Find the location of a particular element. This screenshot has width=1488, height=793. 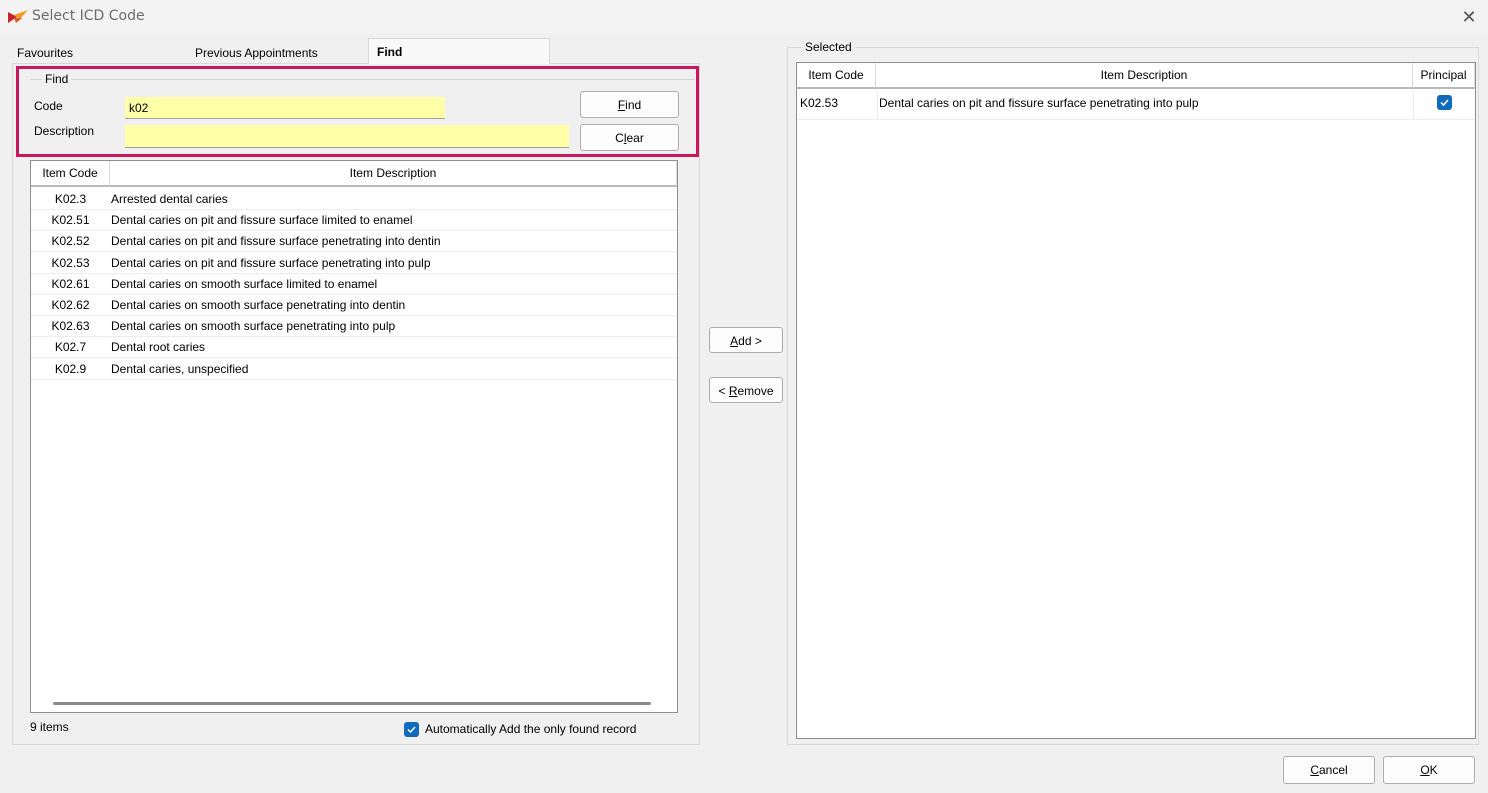

row-item-code: K02.3 is located at coordinates (70, 199).